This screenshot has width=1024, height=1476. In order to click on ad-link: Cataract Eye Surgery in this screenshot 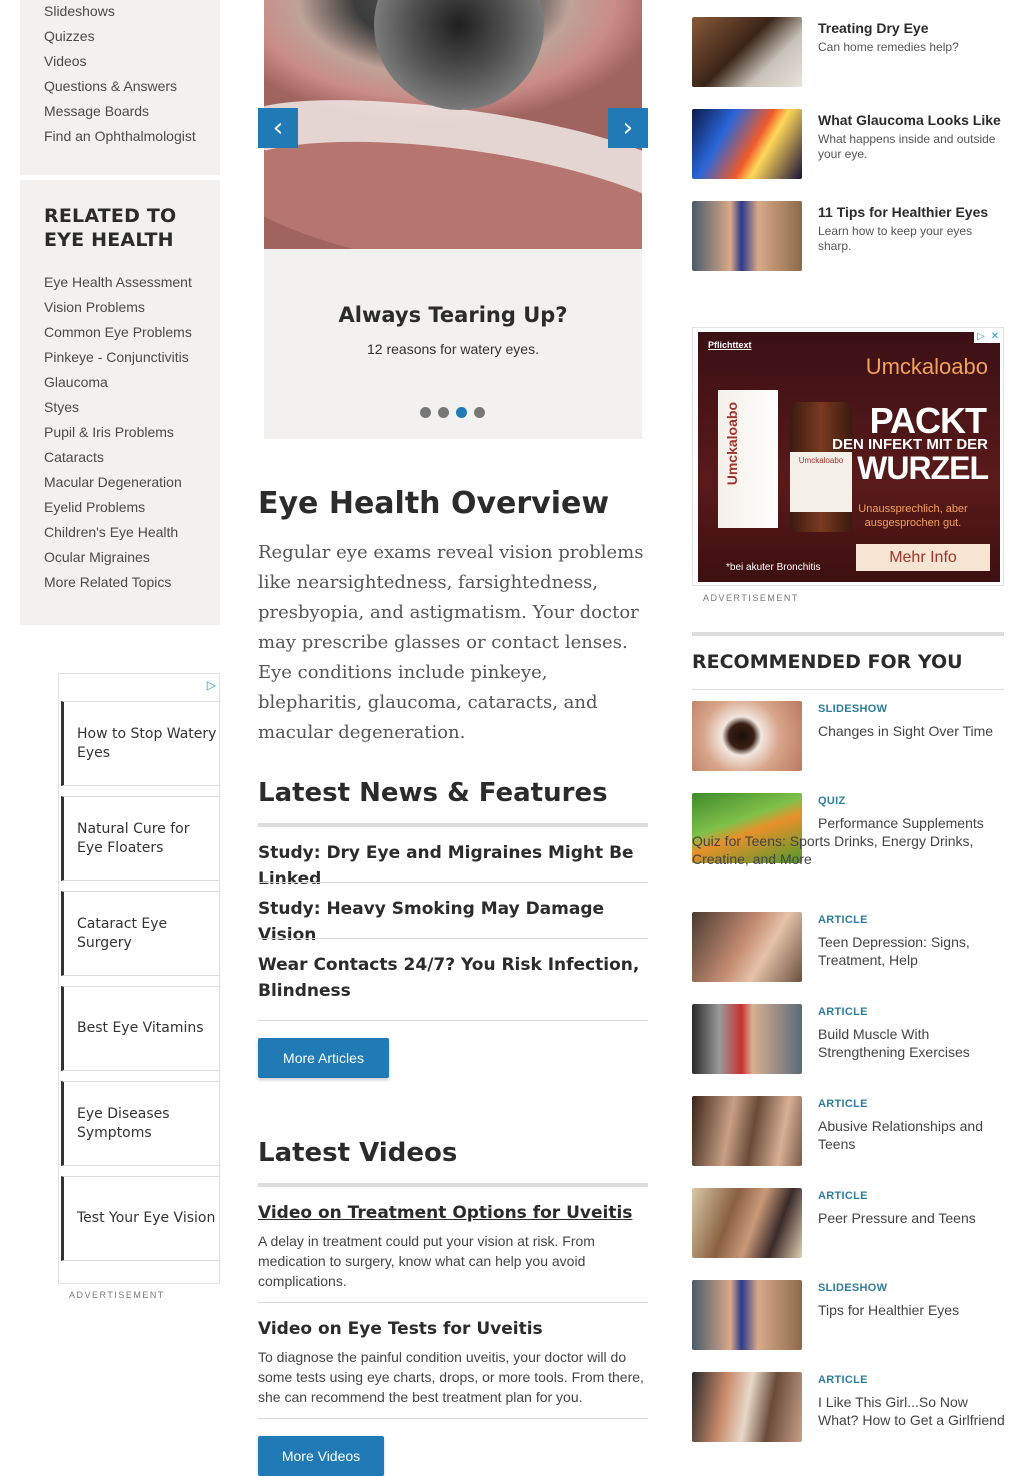, I will do `click(140, 933)`.